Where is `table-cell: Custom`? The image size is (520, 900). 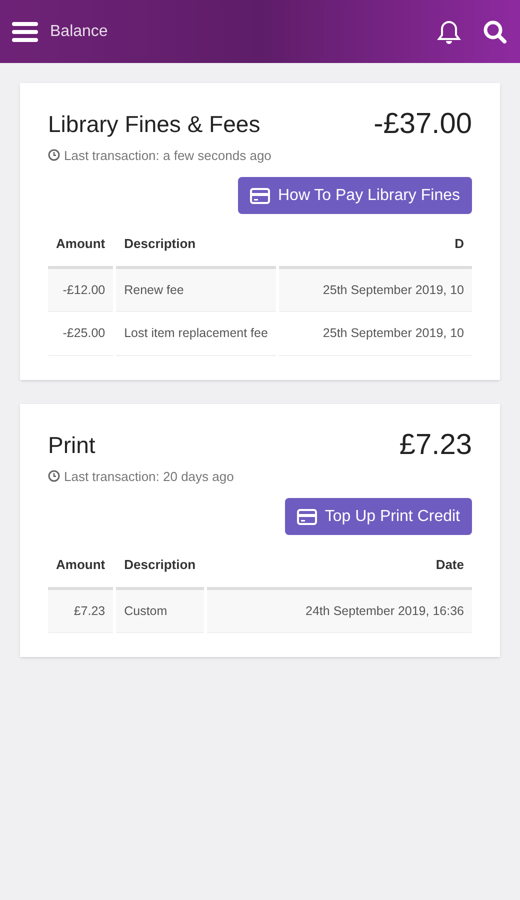 table-cell: Custom is located at coordinates (160, 612).